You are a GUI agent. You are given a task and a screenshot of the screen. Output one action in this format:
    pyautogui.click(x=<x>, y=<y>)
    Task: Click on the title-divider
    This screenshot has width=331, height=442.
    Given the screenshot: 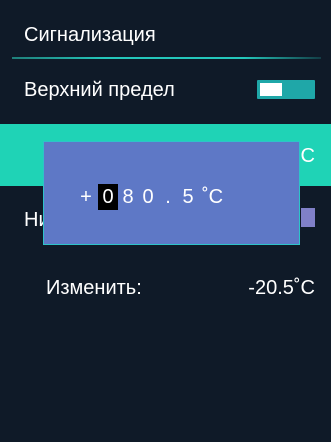 What is the action you would take?
    pyautogui.click(x=166, y=58)
    